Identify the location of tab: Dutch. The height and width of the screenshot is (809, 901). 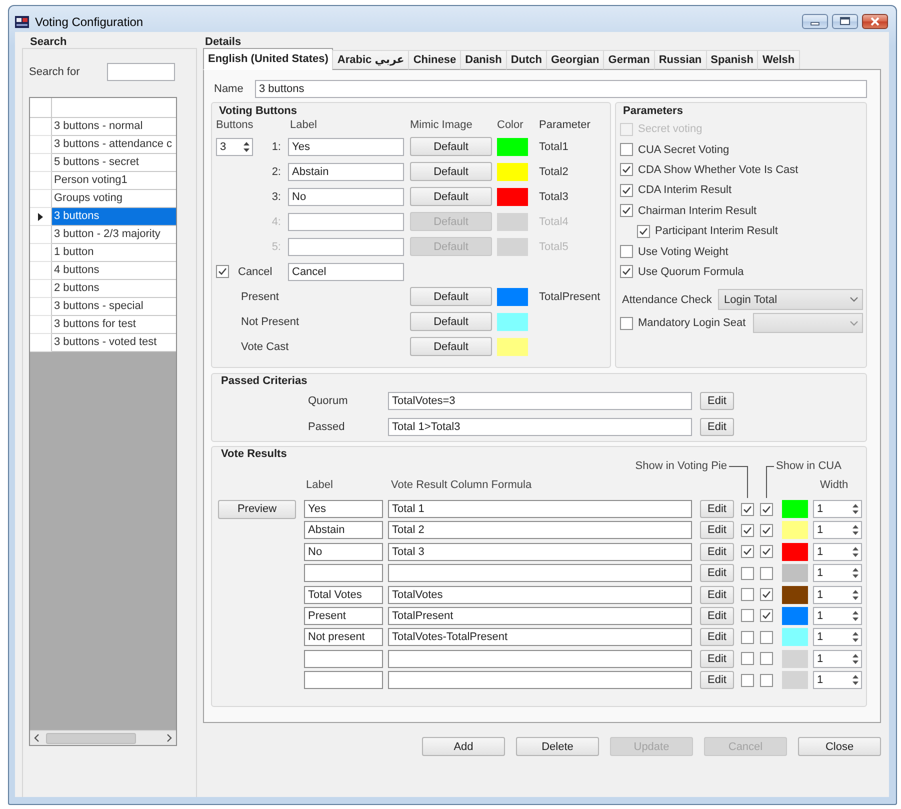
(526, 60).